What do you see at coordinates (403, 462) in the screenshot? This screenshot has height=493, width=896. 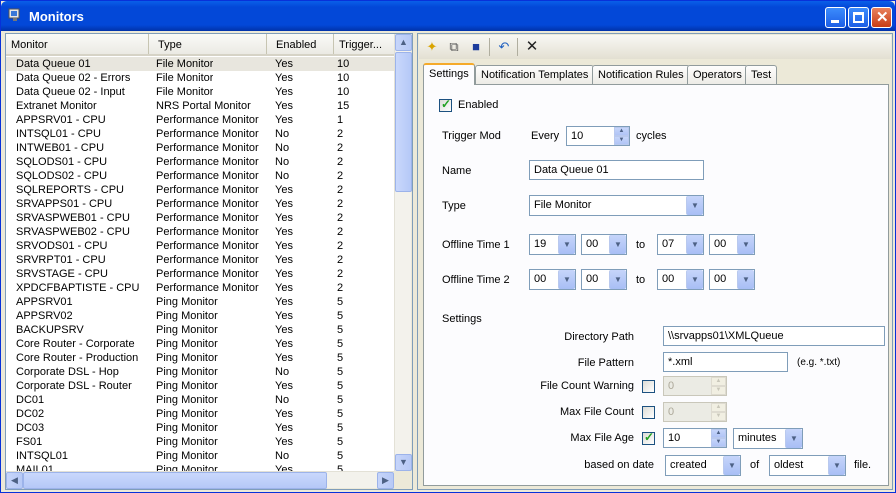 I see `scroll-down-button: ▼` at bounding box center [403, 462].